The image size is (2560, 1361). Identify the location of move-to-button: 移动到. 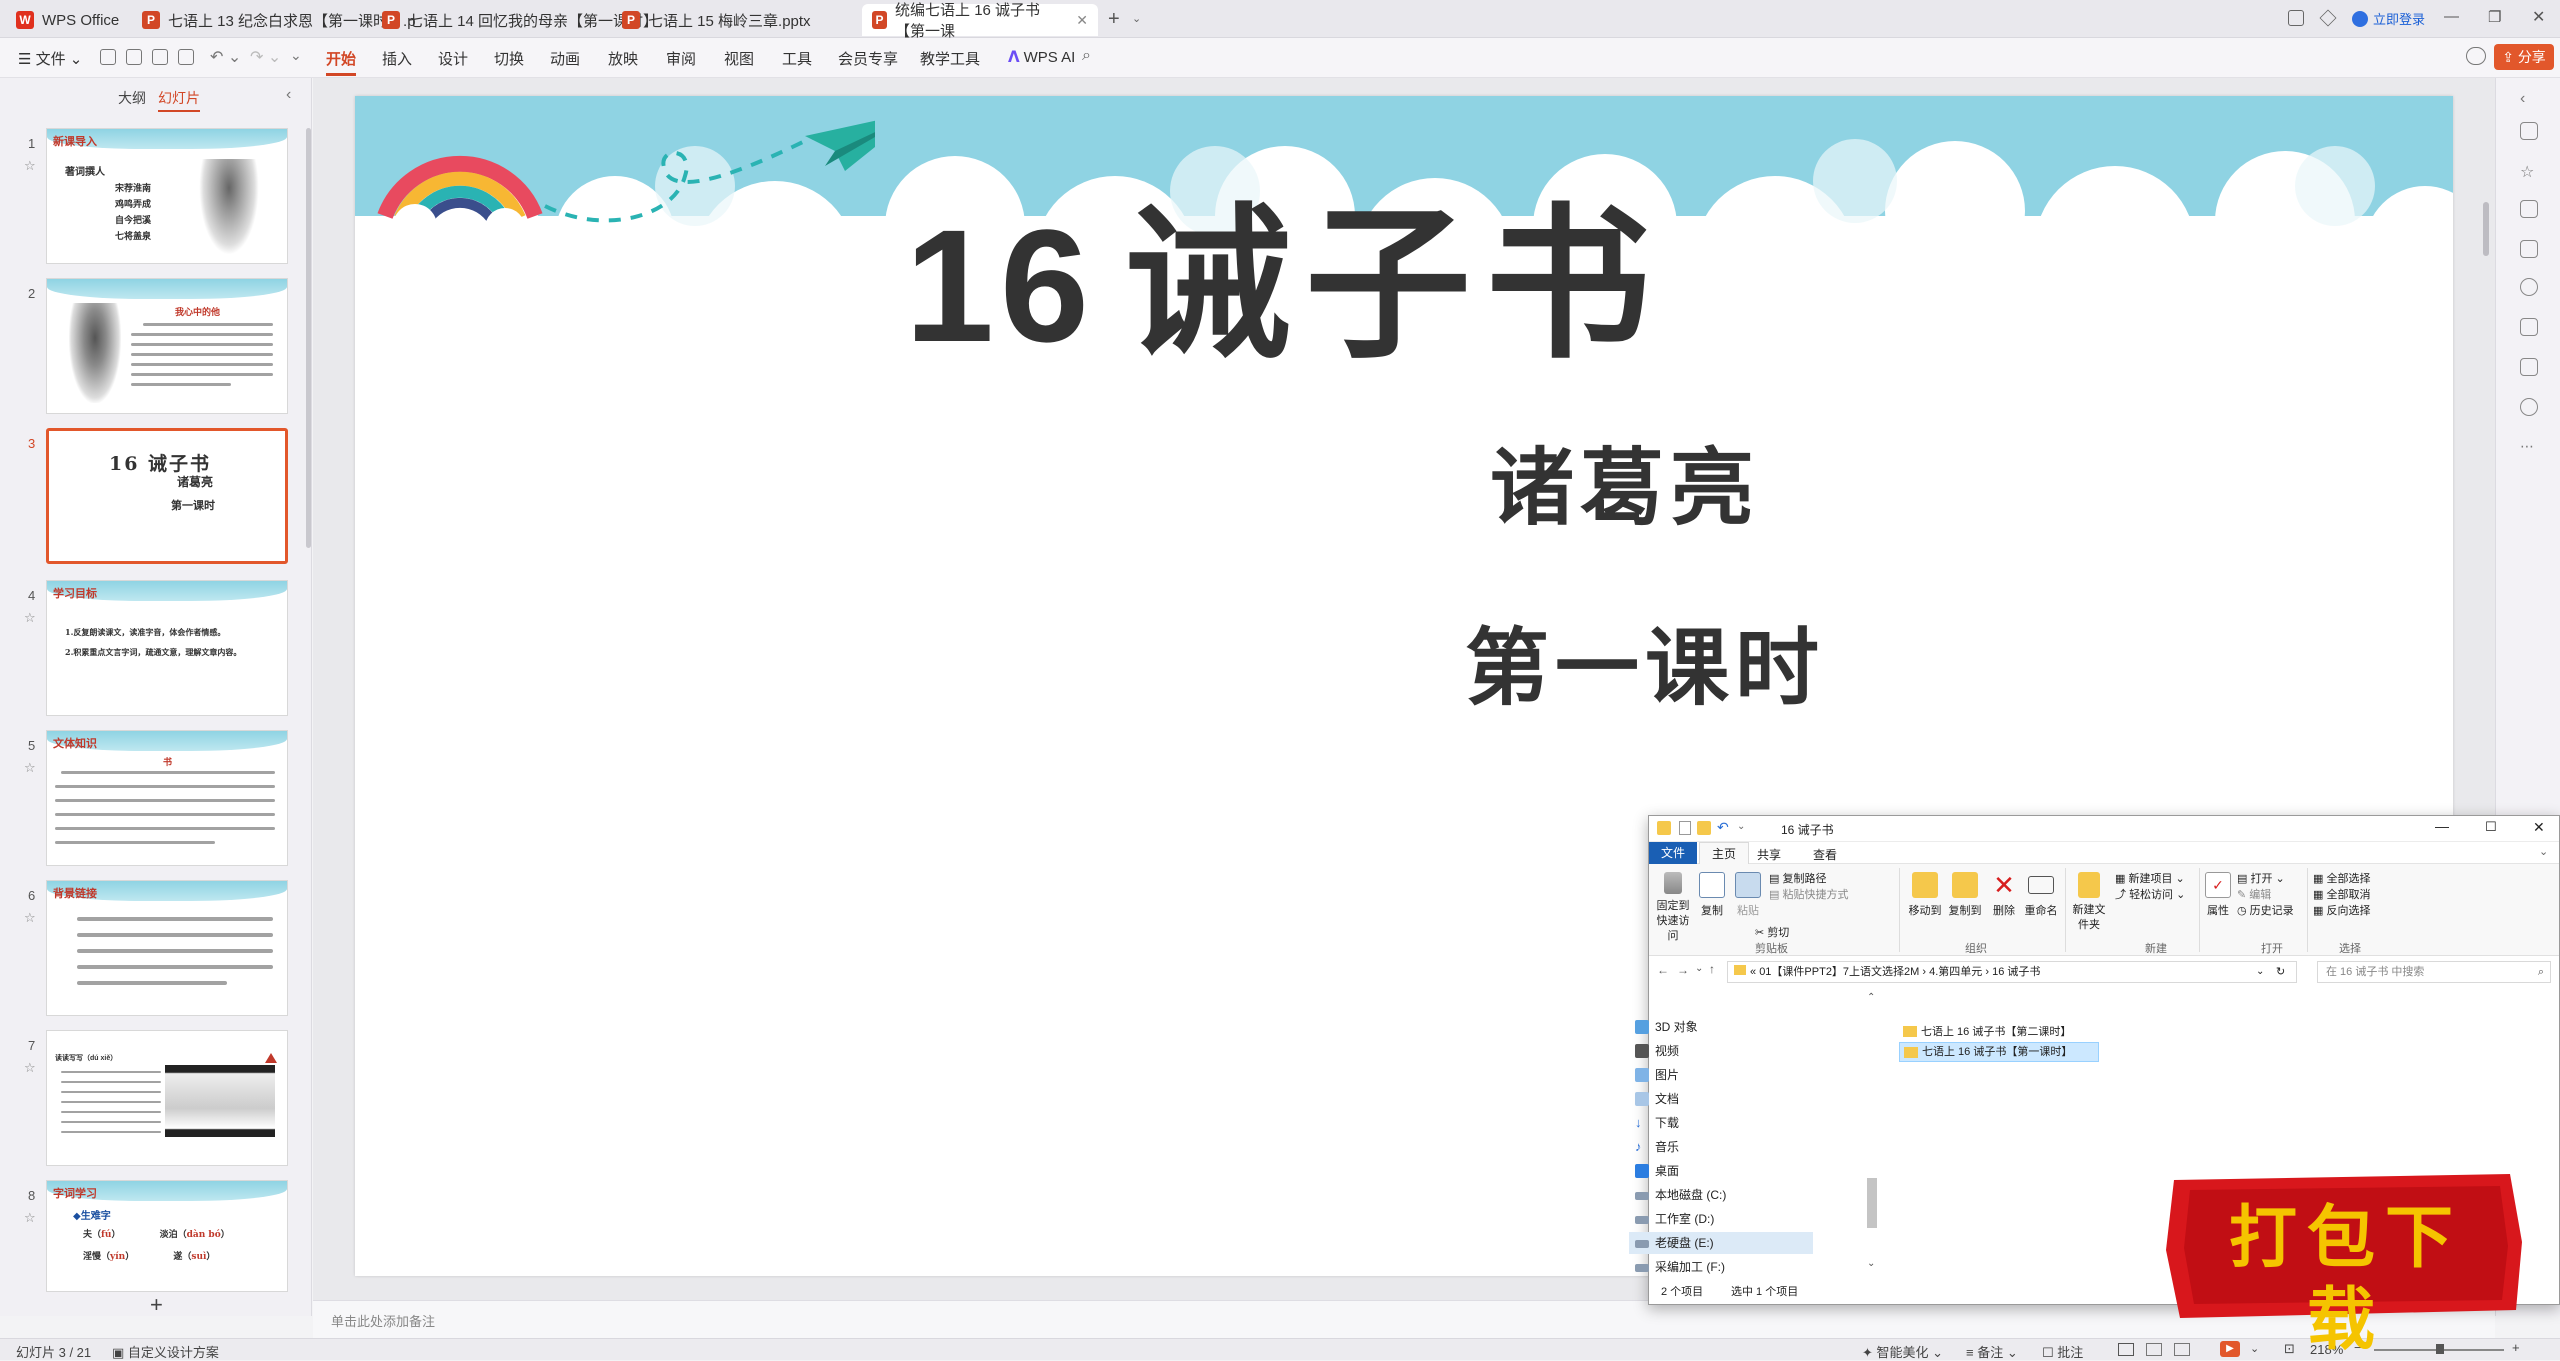
(1925, 895).